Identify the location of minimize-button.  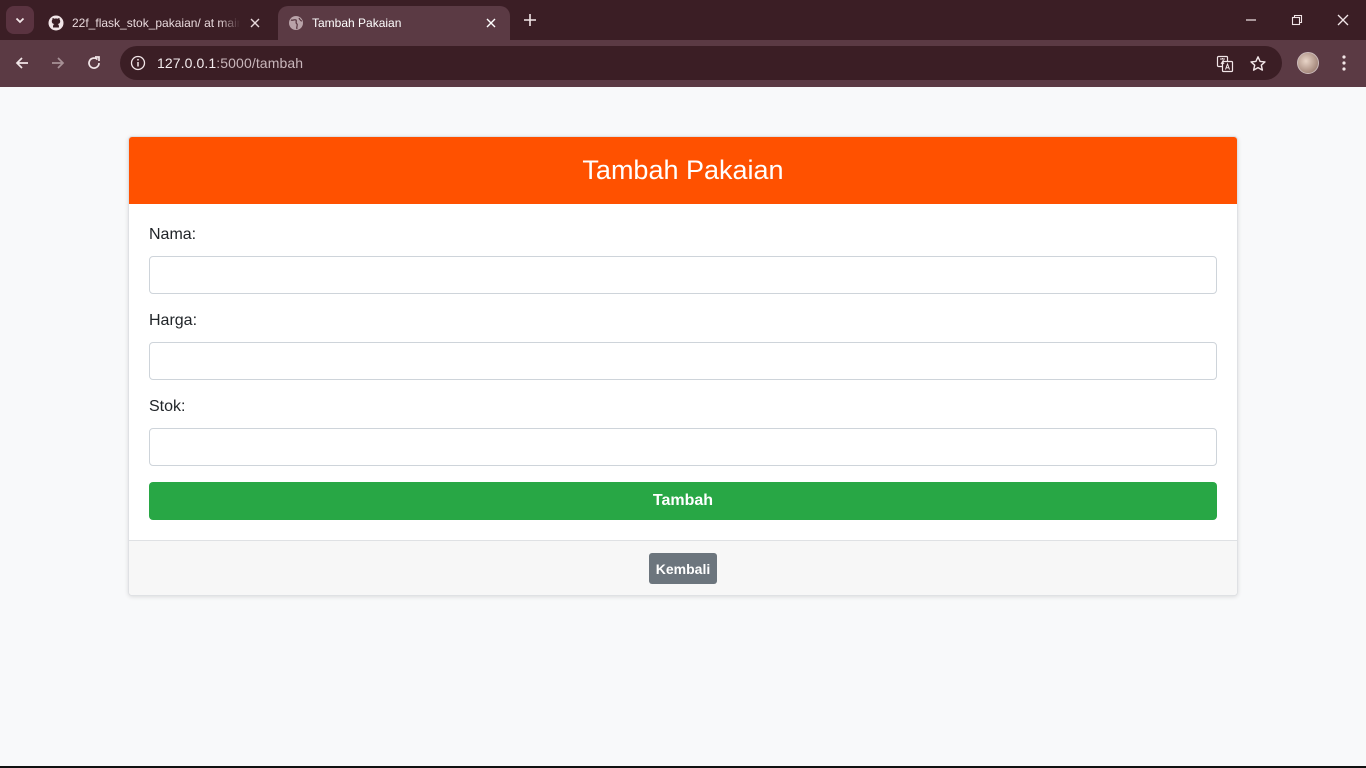
(1251, 20).